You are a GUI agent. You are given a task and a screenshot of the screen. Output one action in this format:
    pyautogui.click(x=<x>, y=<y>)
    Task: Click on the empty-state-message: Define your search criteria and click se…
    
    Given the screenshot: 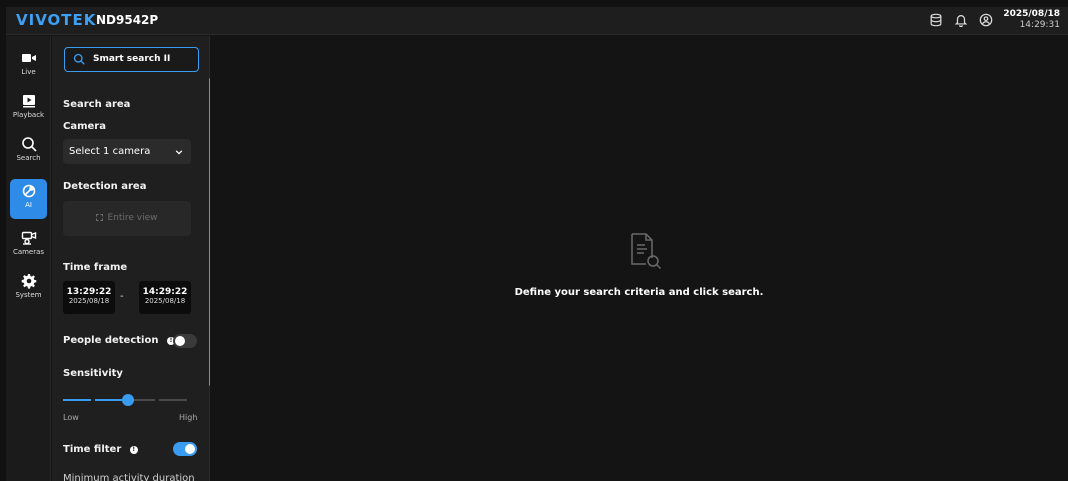 What is the action you would take?
    pyautogui.click(x=639, y=292)
    